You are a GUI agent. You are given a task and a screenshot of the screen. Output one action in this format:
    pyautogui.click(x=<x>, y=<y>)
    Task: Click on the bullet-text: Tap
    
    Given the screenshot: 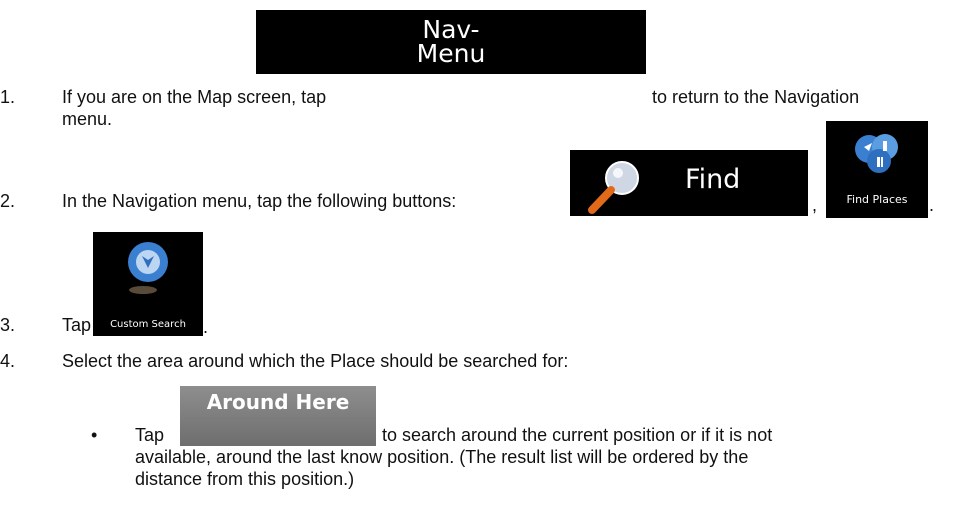 What is the action you would take?
    pyautogui.click(x=150, y=435)
    